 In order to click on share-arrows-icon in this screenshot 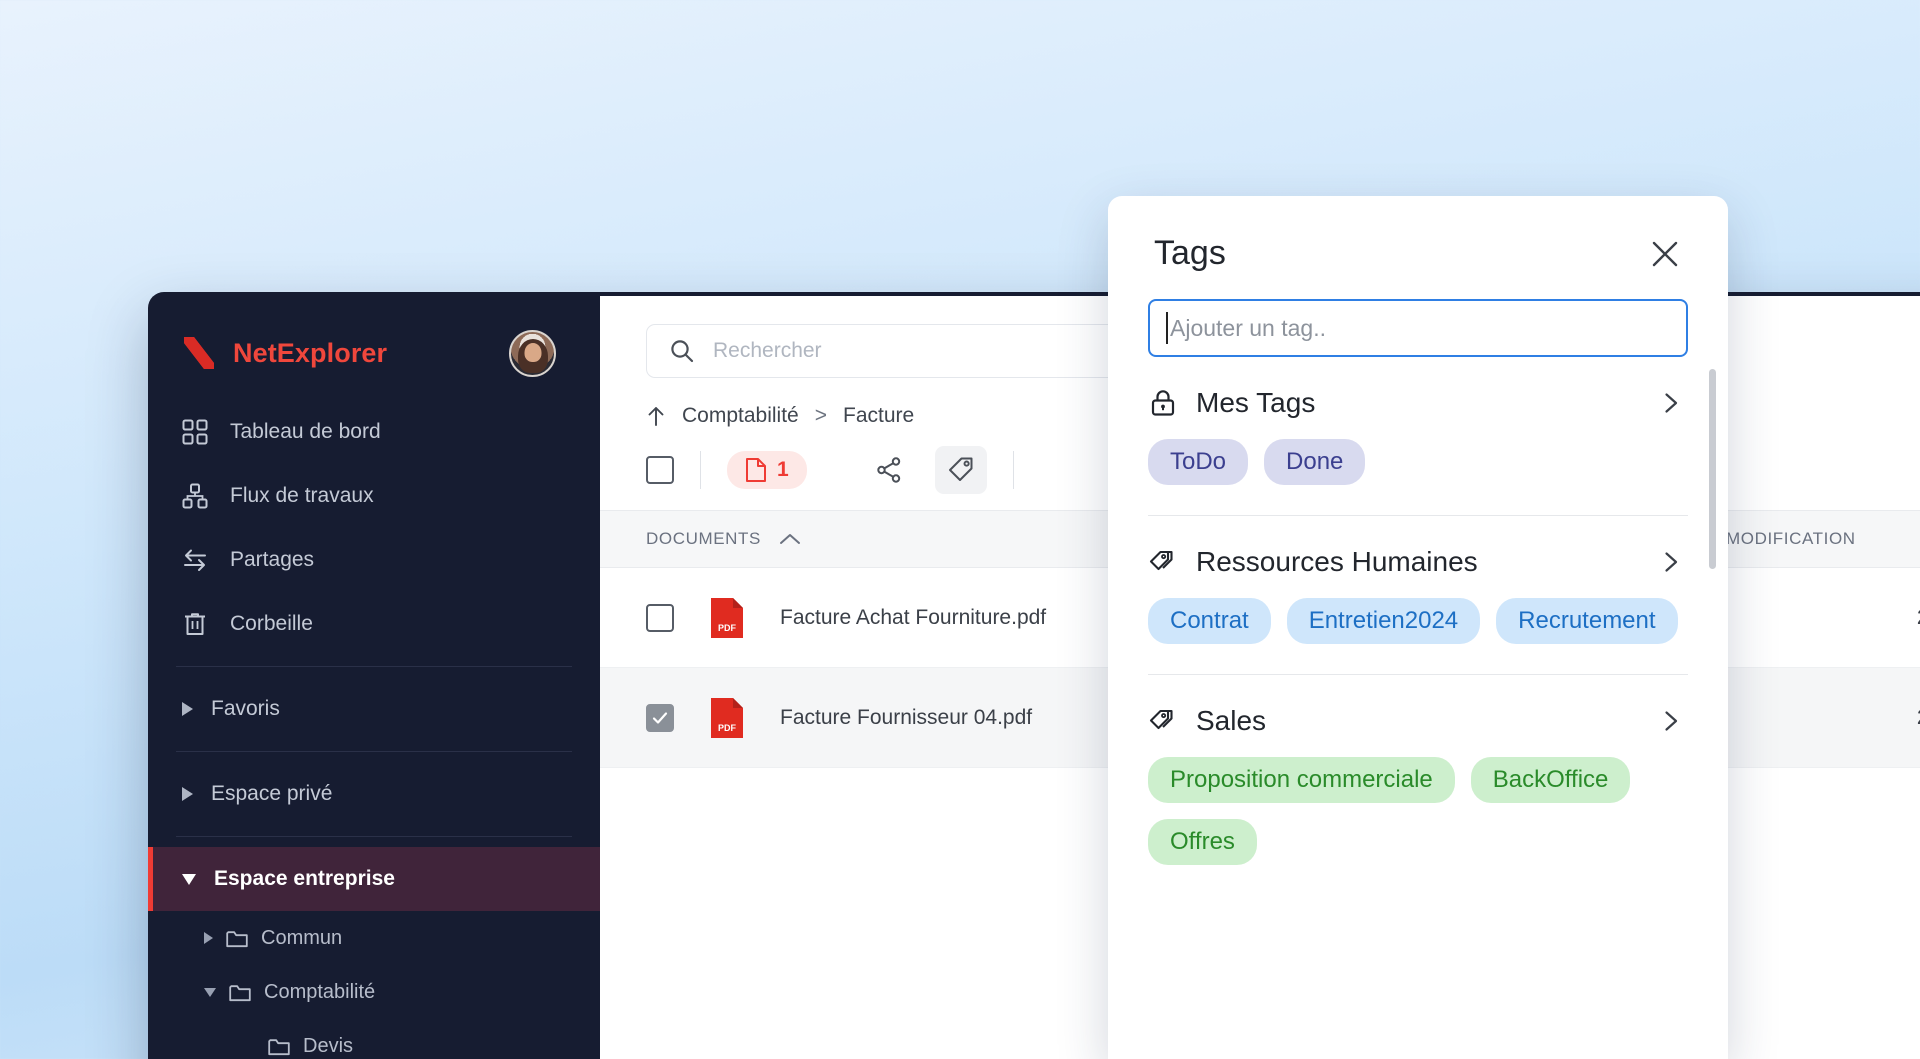, I will do `click(195, 560)`.